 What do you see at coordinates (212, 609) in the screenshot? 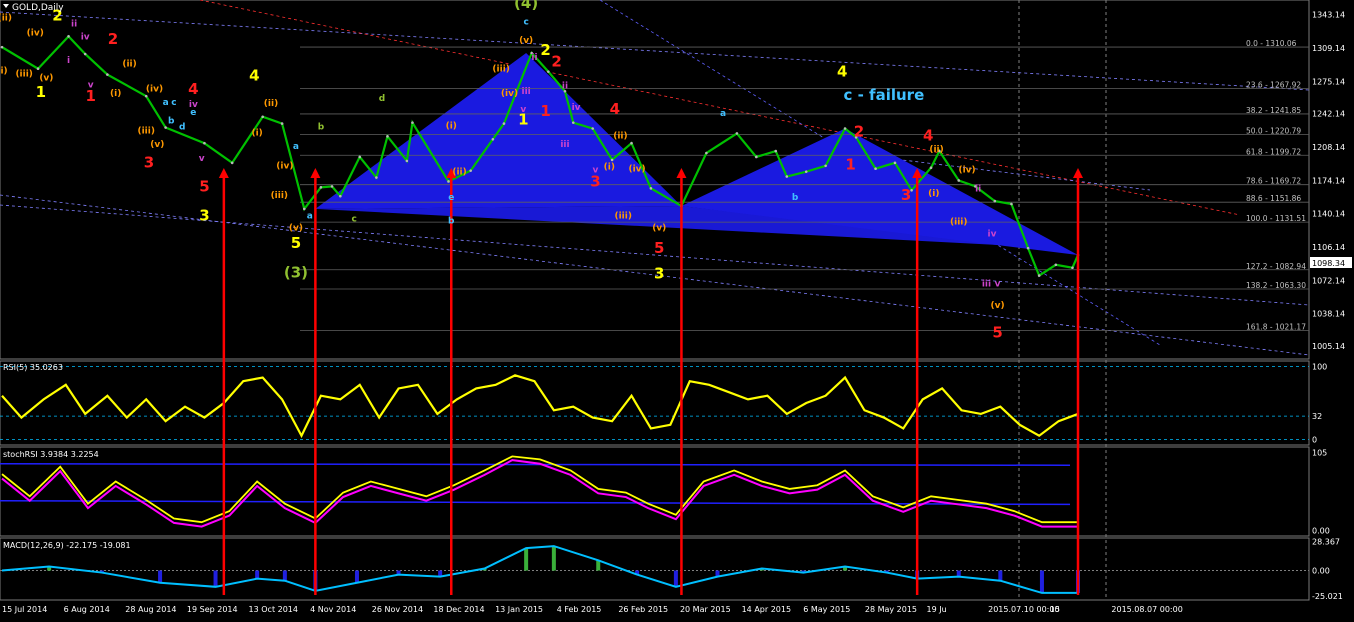
I see `x-tick-label: 19 Sep 2014` at bounding box center [212, 609].